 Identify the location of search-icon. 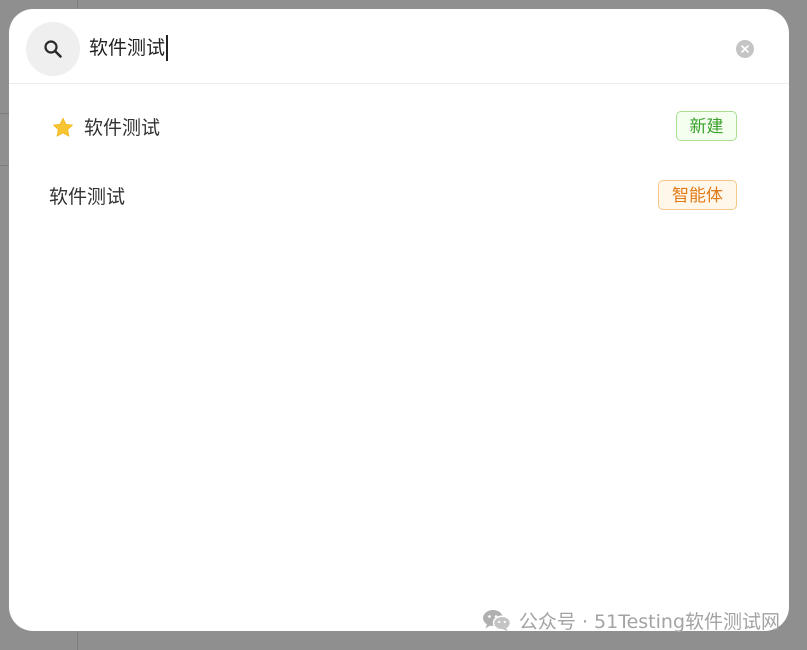
(53, 49).